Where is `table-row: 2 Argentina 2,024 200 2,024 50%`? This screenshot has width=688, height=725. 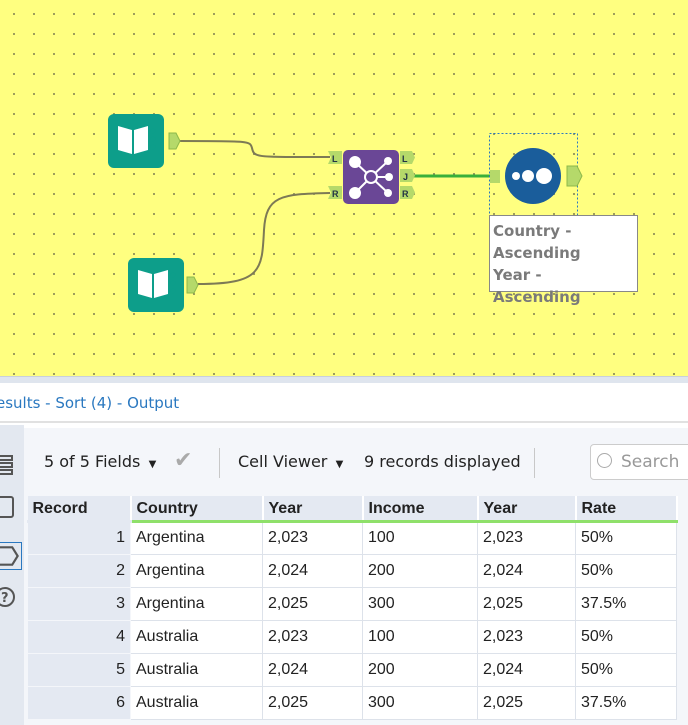 table-row: 2 Argentina 2,024 200 2,024 50% is located at coordinates (352, 570).